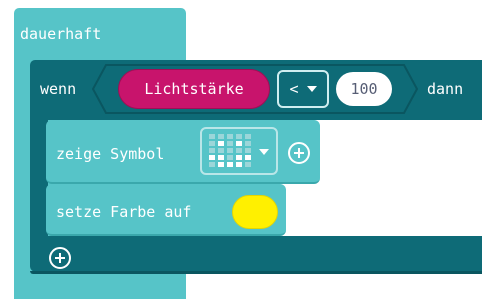 The image size is (482, 299). Describe the element at coordinates (194, 89) in the screenshot. I see `light-level-reporter: Lichtstärke` at that location.